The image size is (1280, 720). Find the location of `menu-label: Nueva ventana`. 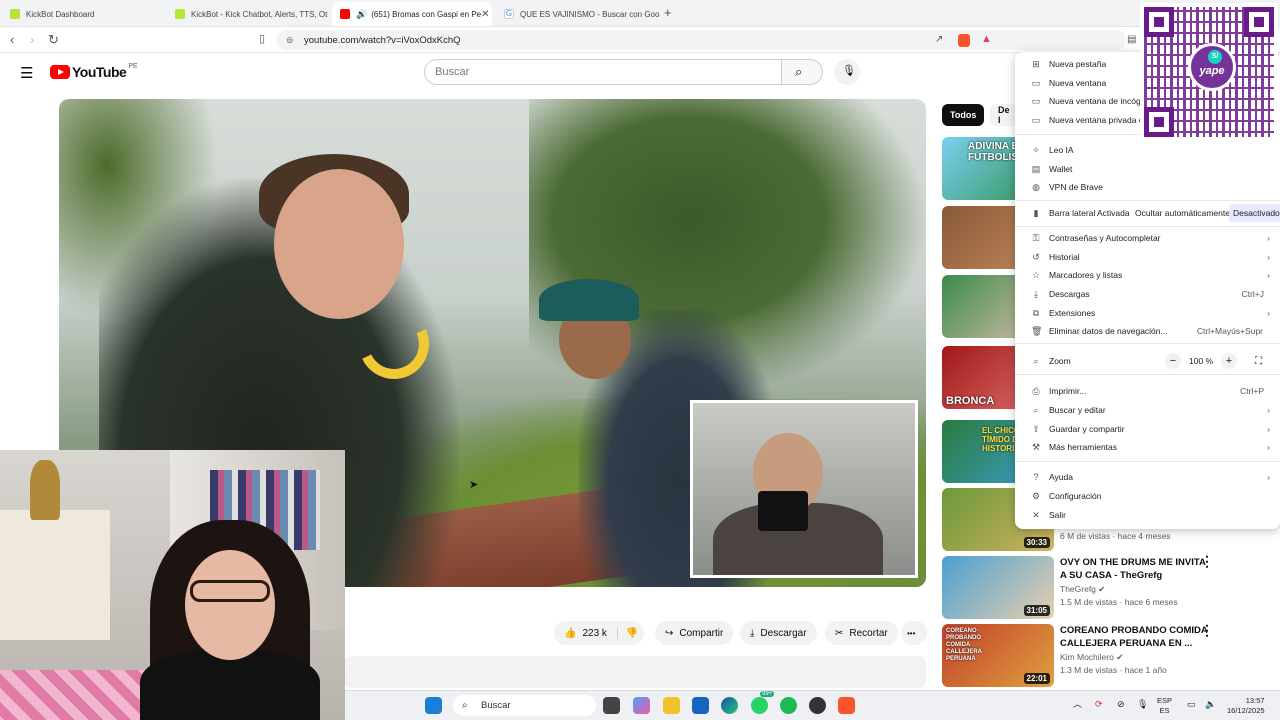

menu-label: Nueva ventana is located at coordinates (1078, 83).